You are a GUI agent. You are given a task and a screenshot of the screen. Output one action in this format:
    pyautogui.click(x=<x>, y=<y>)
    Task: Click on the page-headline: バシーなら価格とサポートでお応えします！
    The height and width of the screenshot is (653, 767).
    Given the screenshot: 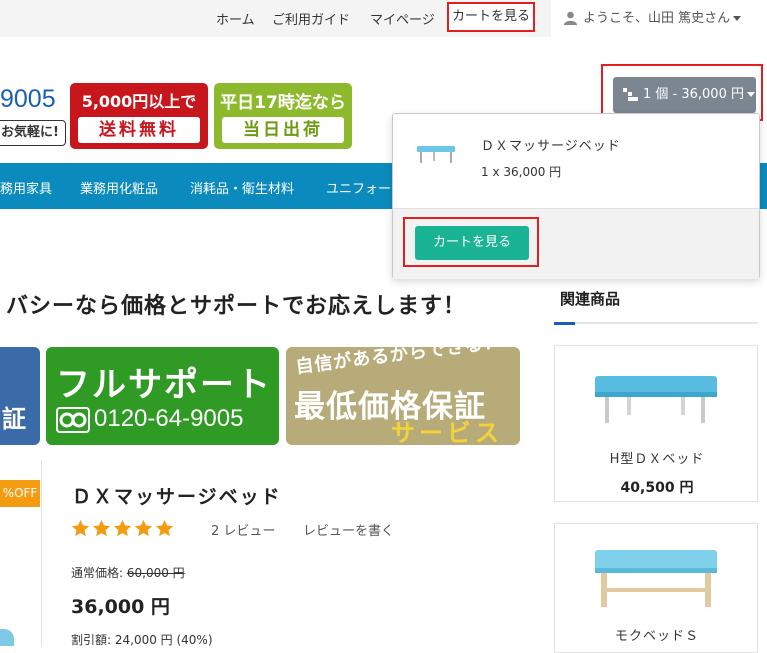 What is the action you would take?
    pyautogui.click(x=236, y=306)
    